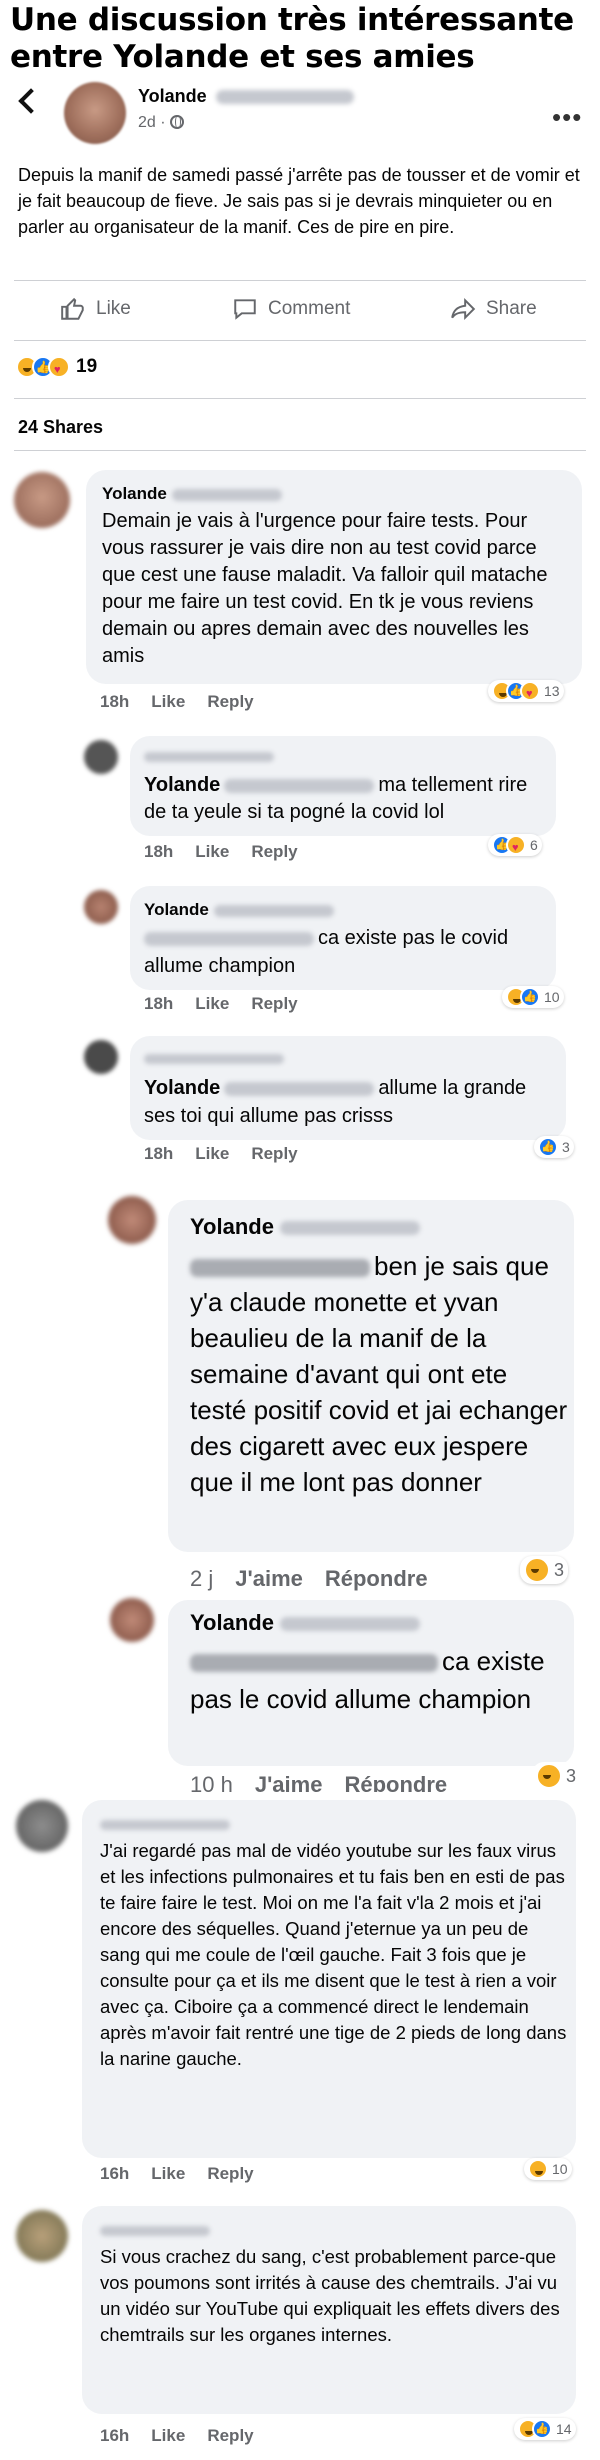 This screenshot has width=600, height=2460. I want to click on comment-actions: 18h Like Reply, so click(188, 702).